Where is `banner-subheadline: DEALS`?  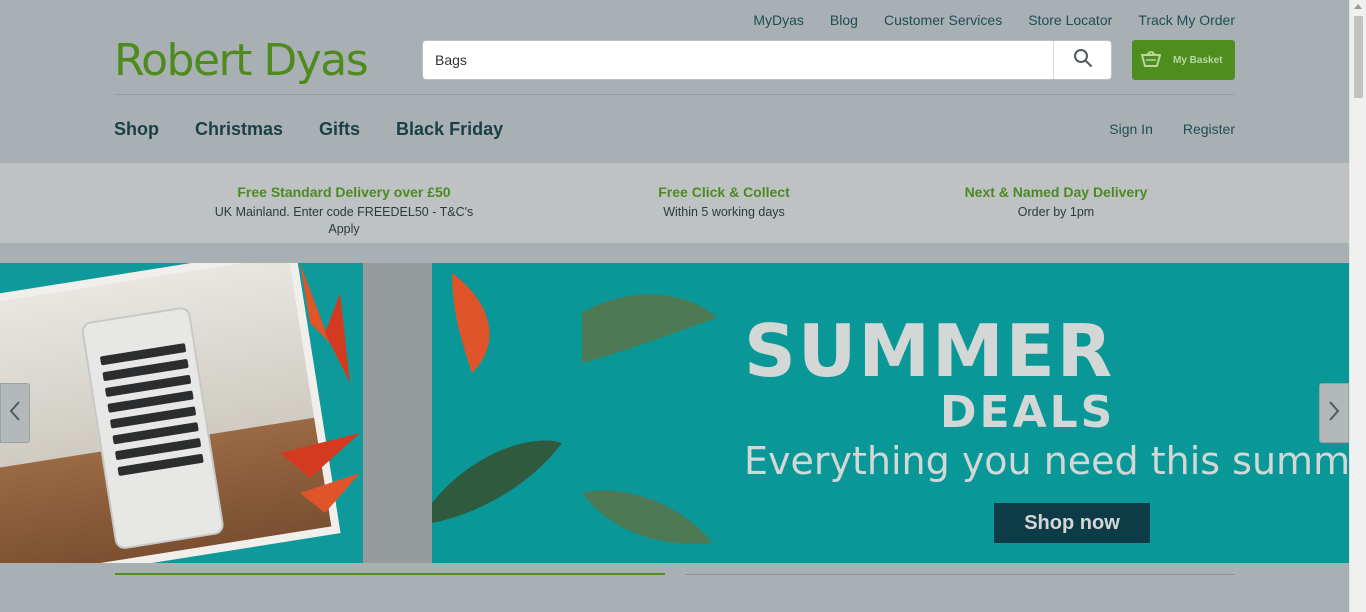
banner-subheadline: DEALS is located at coordinates (1028, 412).